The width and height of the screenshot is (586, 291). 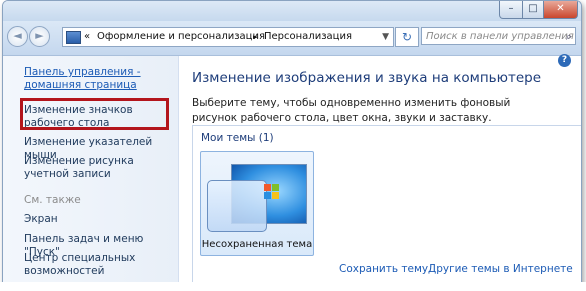 I want to click on theme-name: Несохраненная тема, so click(x=257, y=244).